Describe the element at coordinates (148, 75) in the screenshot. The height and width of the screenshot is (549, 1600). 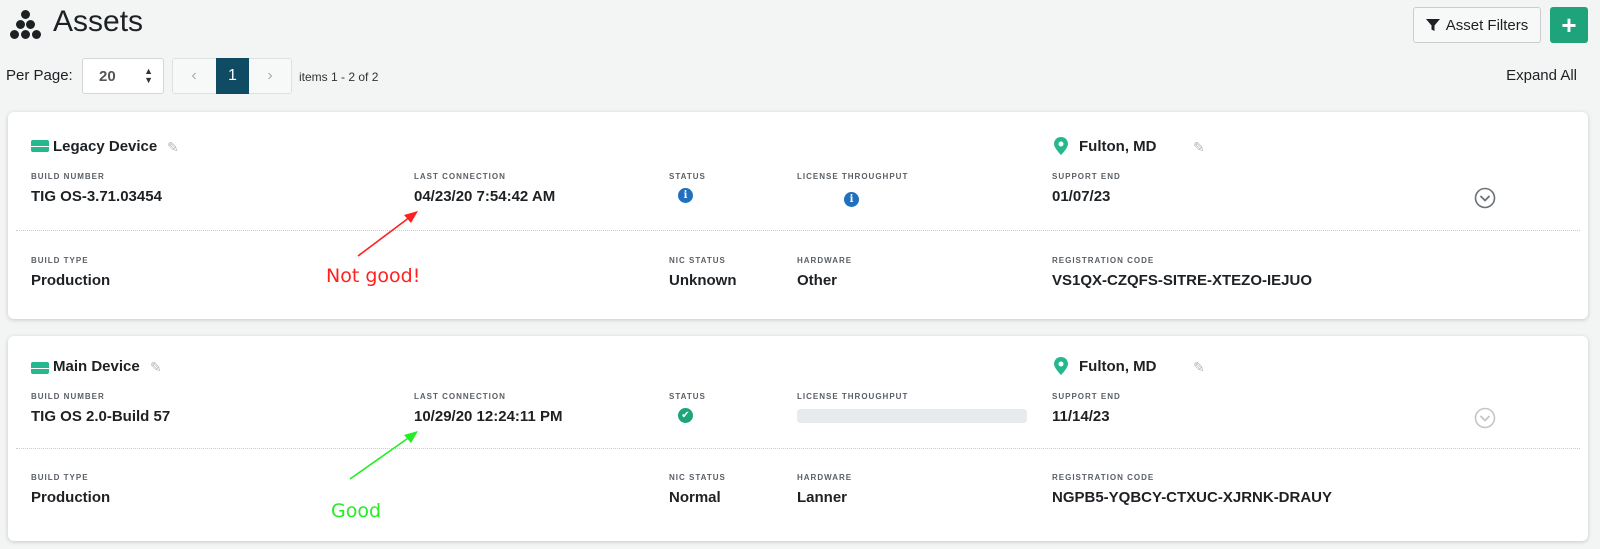
I see `select-arrows-icon: ▲ ▼` at that location.